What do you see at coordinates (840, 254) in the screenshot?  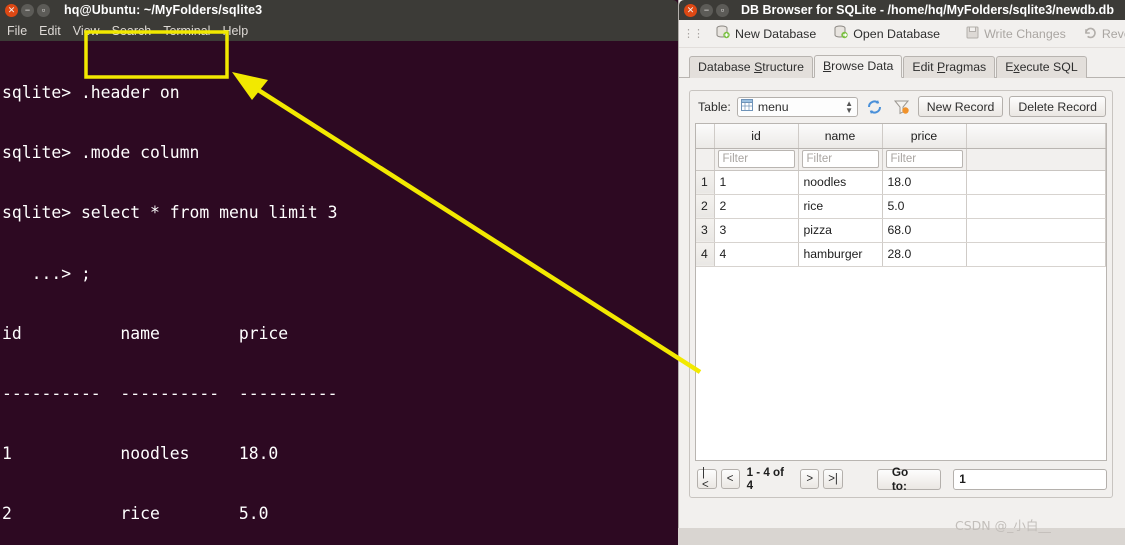 I see `cell-name: hamburger` at bounding box center [840, 254].